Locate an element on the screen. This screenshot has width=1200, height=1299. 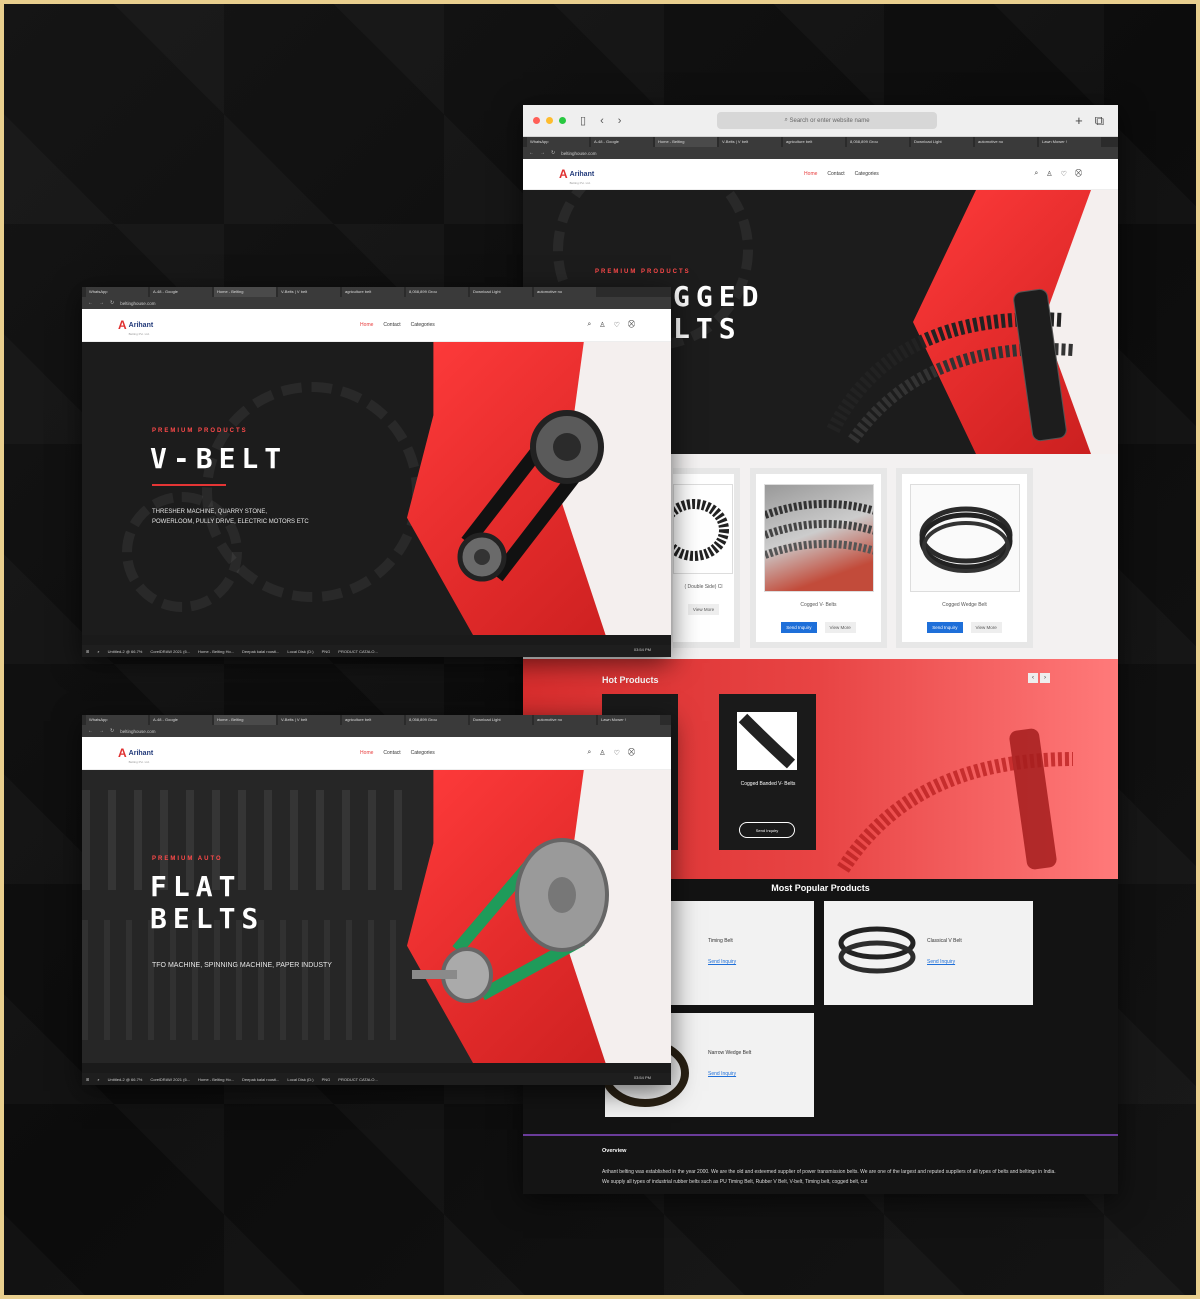
carousel-prev-button: ‹ is located at coordinates (1033, 678).